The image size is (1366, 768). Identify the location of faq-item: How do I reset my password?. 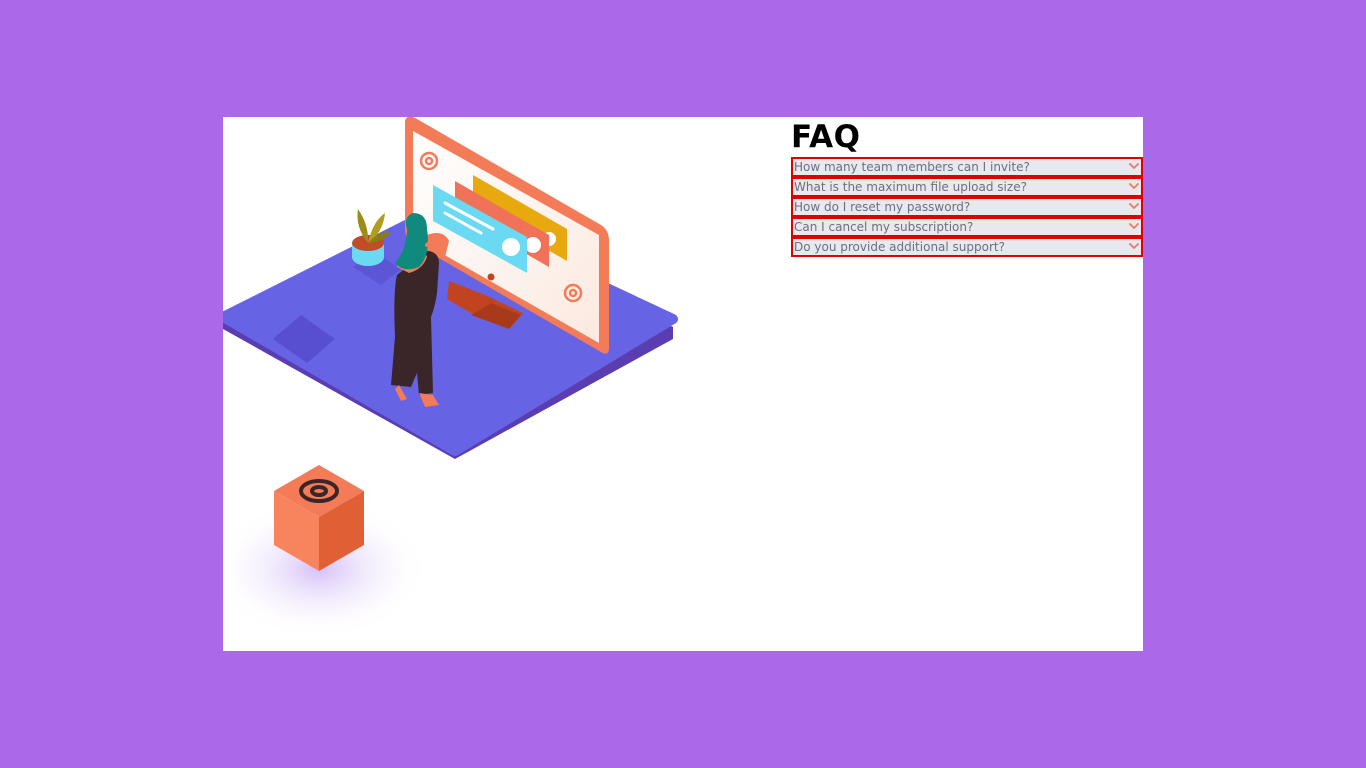
(967, 207).